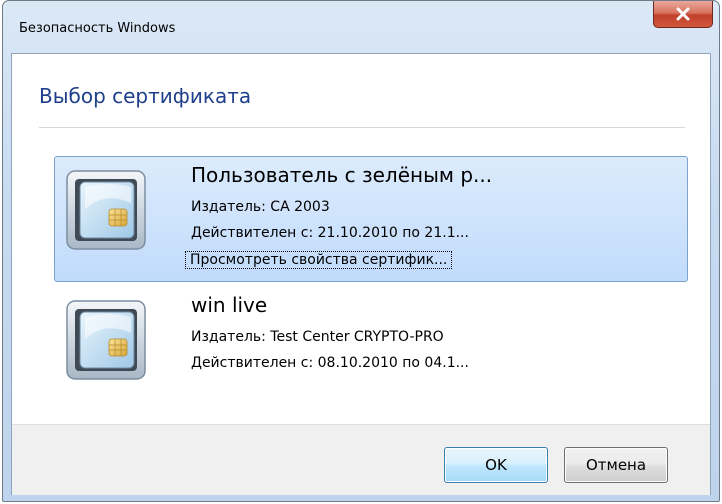  What do you see at coordinates (260, 207) in the screenshot?
I see `certificate-issuer: Издатель: CA 2003` at bounding box center [260, 207].